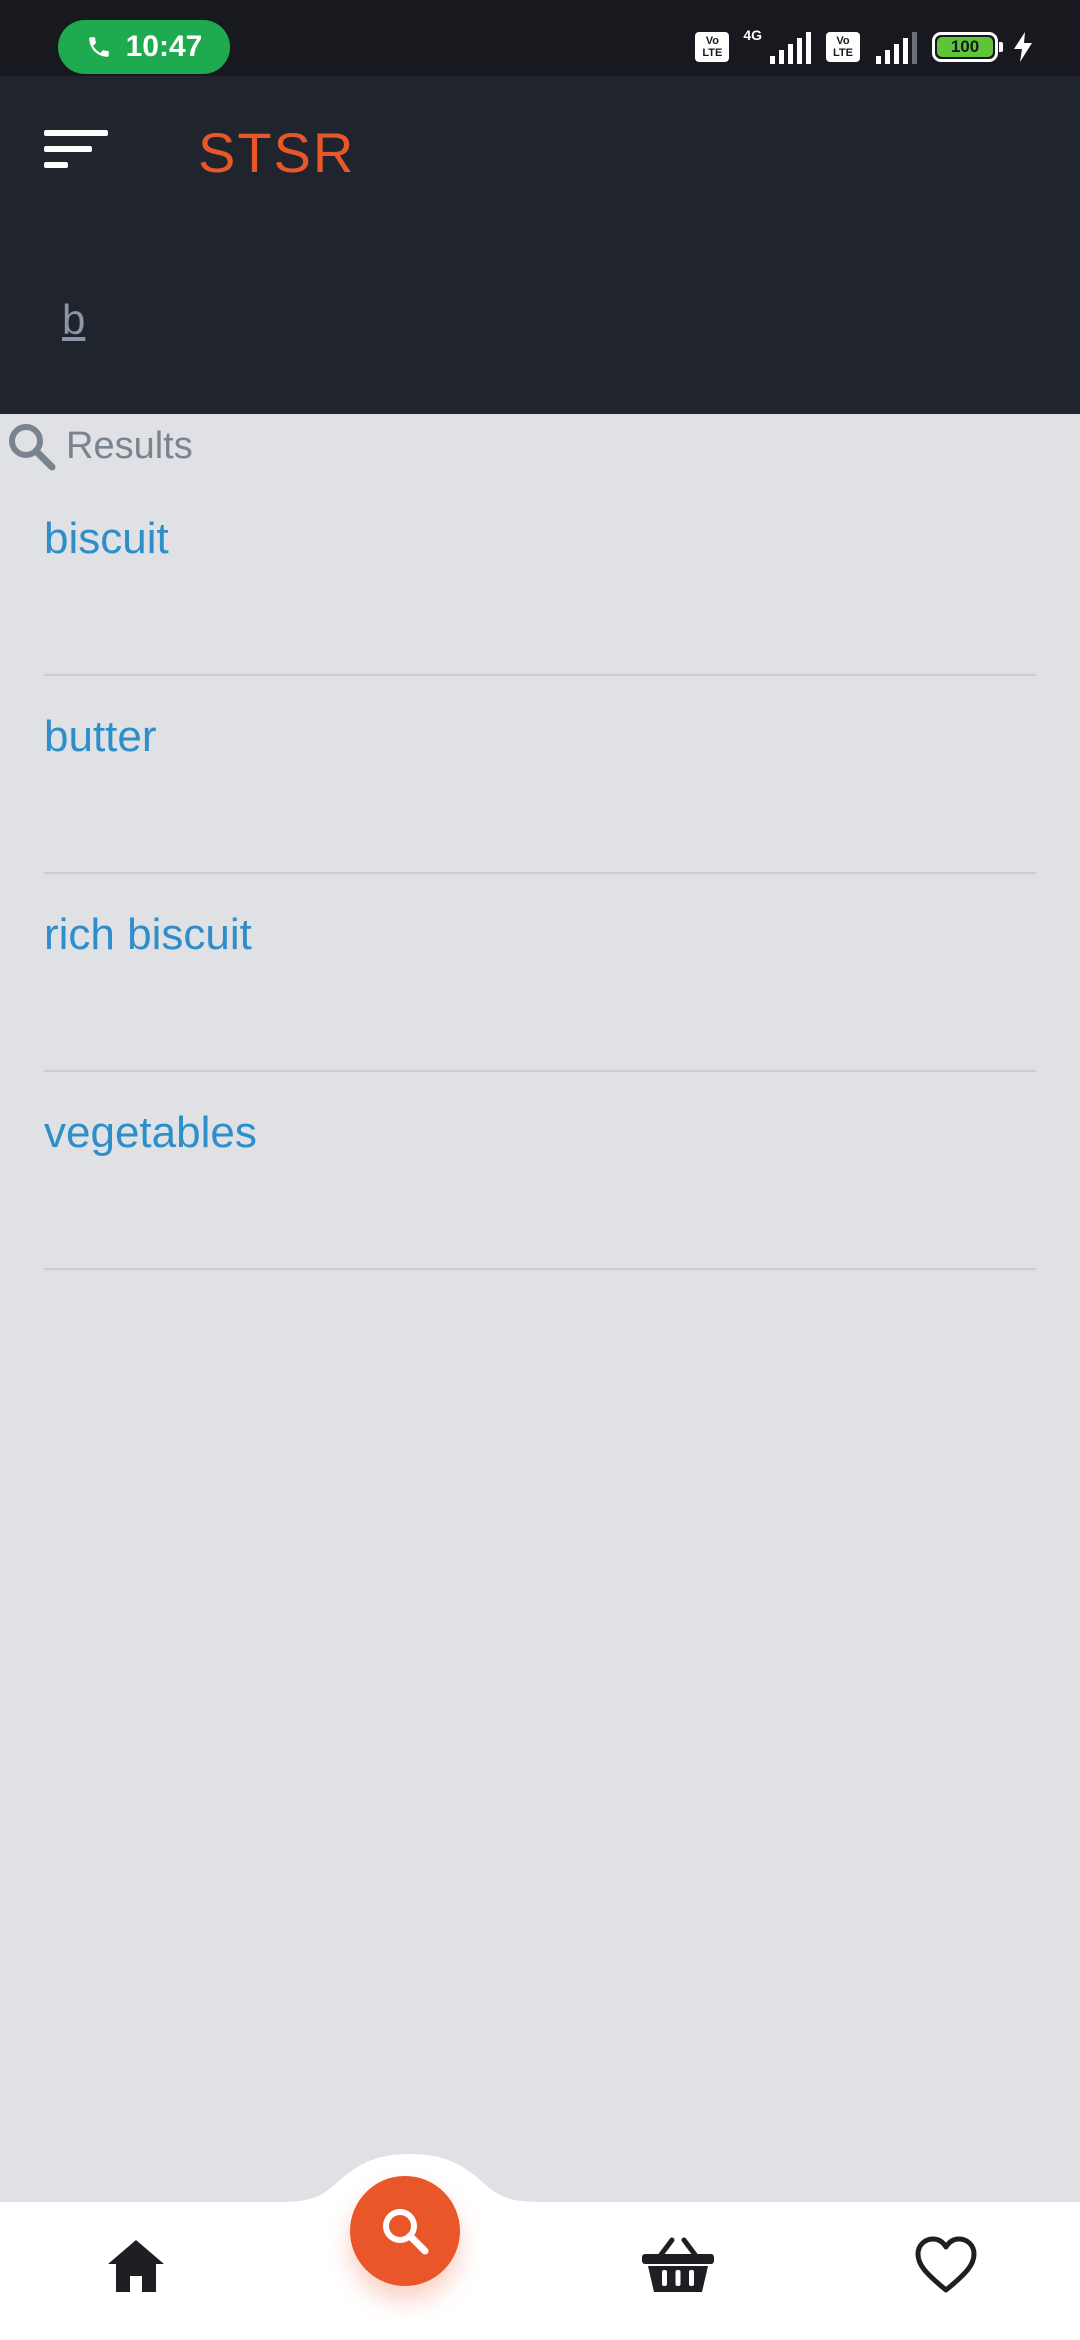 This screenshot has width=1080, height=2340. What do you see at coordinates (77, 153) in the screenshot?
I see `menu-icon` at bounding box center [77, 153].